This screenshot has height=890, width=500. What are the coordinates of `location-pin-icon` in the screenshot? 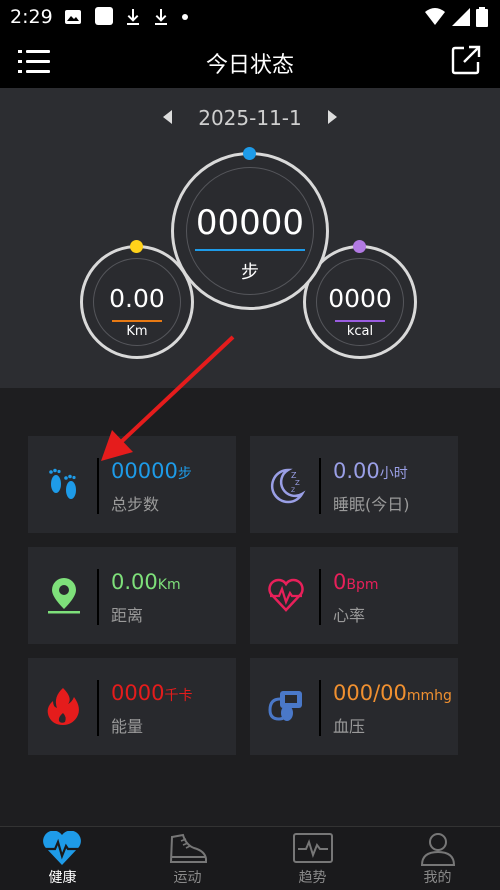 It's located at (64, 596).